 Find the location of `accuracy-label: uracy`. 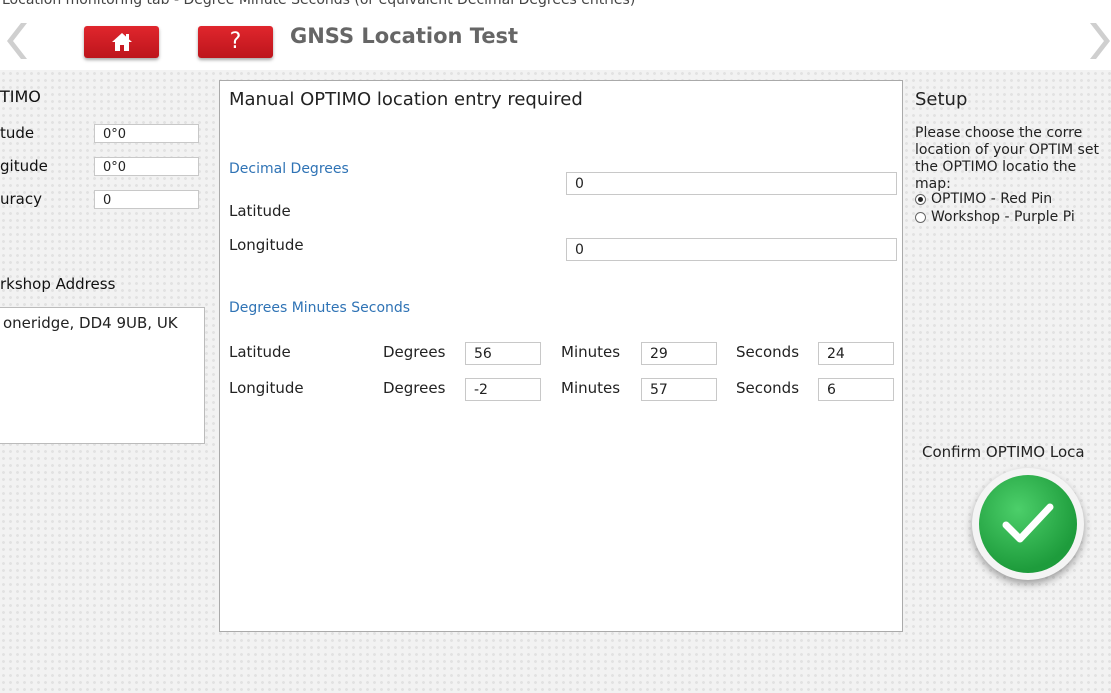

accuracy-label: uracy is located at coordinates (21, 199).